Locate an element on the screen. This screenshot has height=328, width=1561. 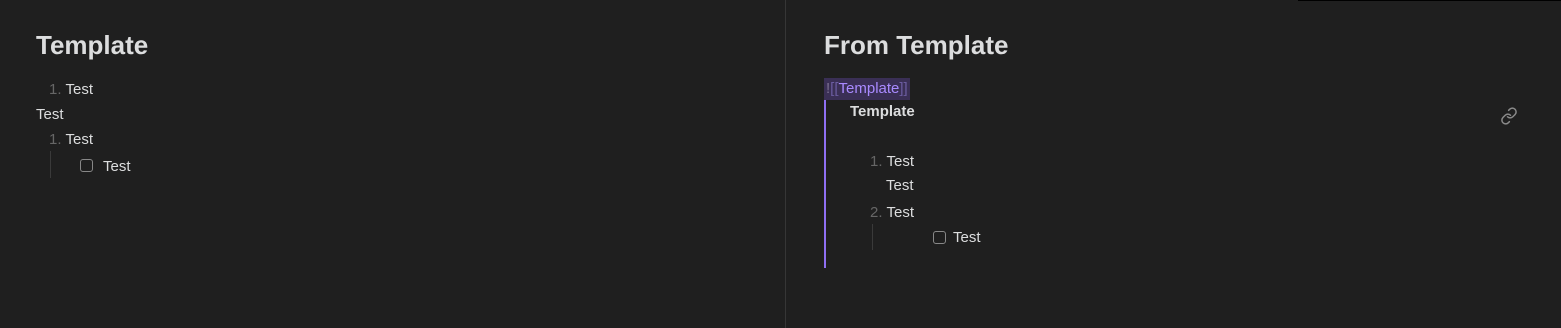
list-number: 2. is located at coordinates (876, 212).